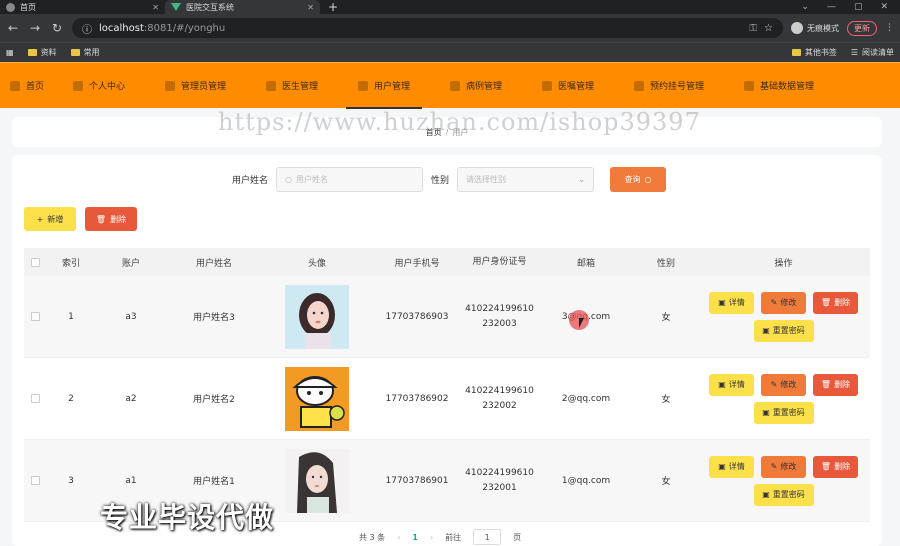 Image resolution: width=900 pixels, height=546 pixels. I want to click on nav-item-home: 首页, so click(27, 86).